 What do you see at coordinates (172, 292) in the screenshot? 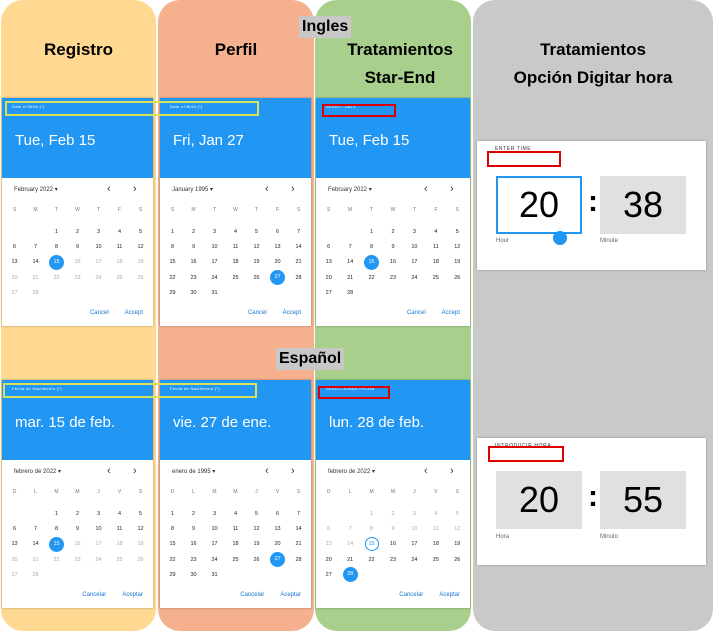
I see `day-cell: 29` at bounding box center [172, 292].